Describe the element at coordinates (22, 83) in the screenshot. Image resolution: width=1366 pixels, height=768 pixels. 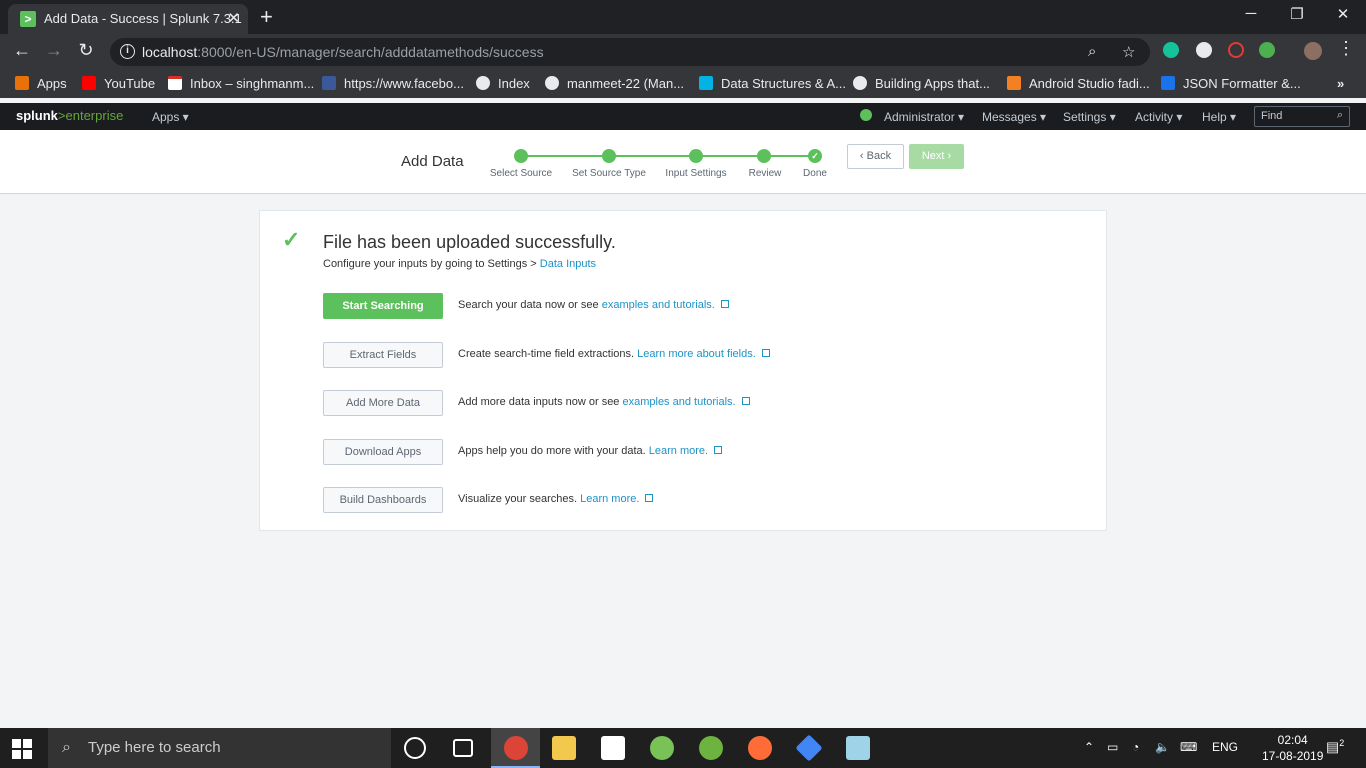
I see `apps-grid-icon` at that location.